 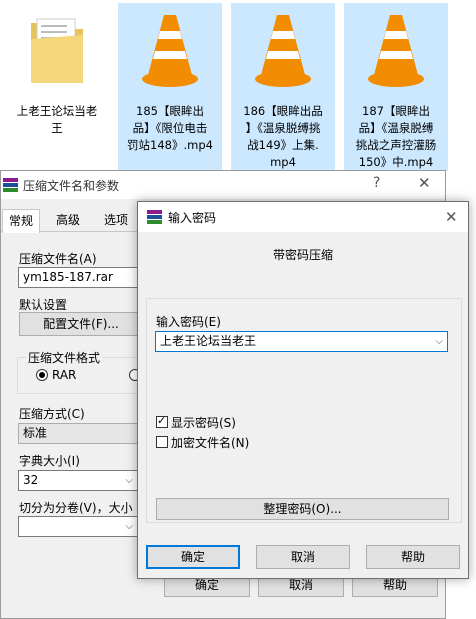 I want to click on archive-name-label: 压缩文件名(A), so click(x=58, y=259).